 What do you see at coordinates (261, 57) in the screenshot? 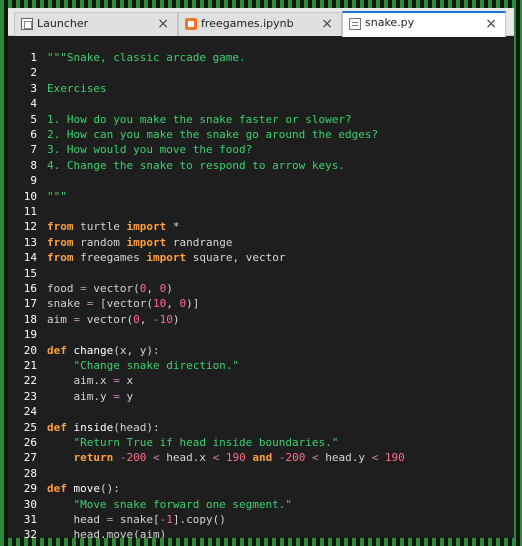
I see `code-line: 1 """Snake, classic arcade game.` at bounding box center [261, 57].